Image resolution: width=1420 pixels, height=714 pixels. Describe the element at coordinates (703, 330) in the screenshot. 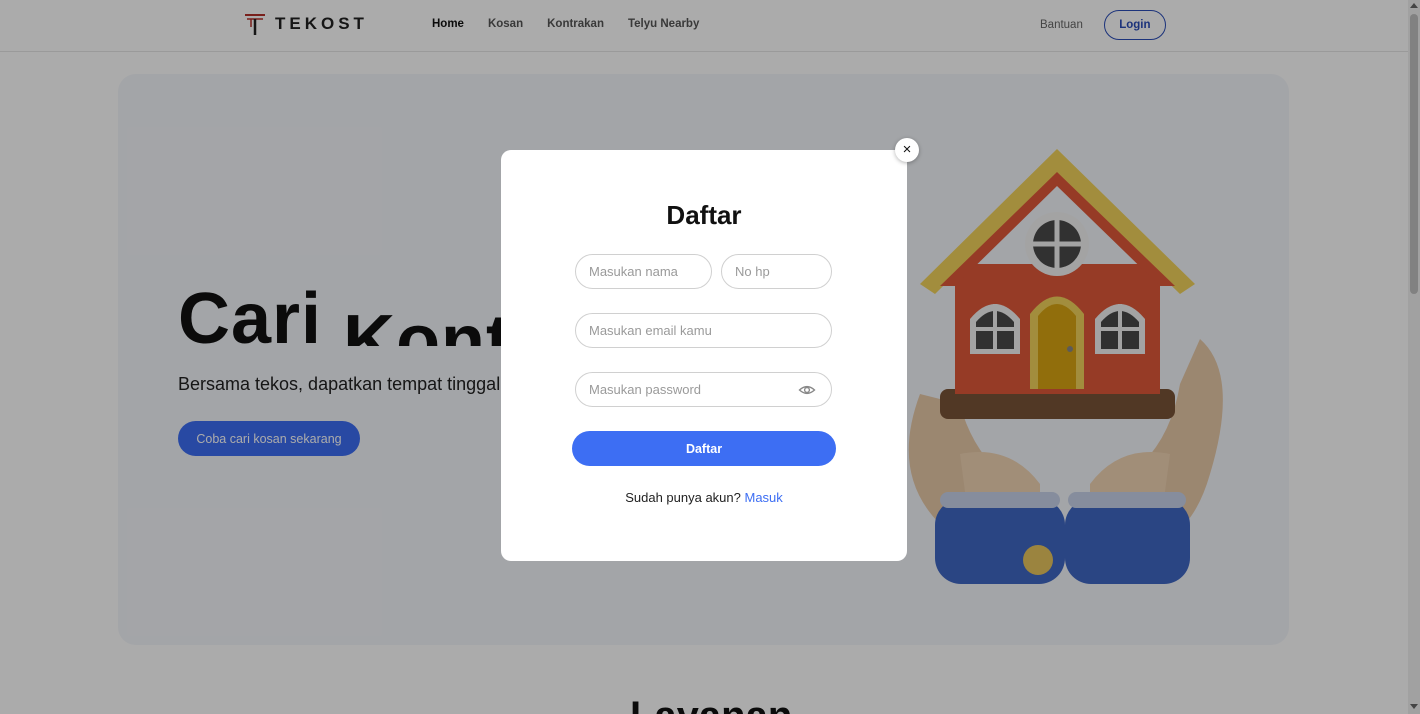

I see `email-input` at that location.